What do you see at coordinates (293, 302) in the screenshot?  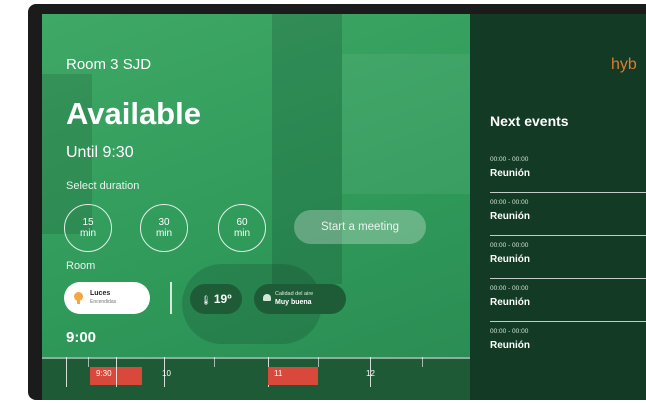 I see `air-quality-value: Muy buena` at bounding box center [293, 302].